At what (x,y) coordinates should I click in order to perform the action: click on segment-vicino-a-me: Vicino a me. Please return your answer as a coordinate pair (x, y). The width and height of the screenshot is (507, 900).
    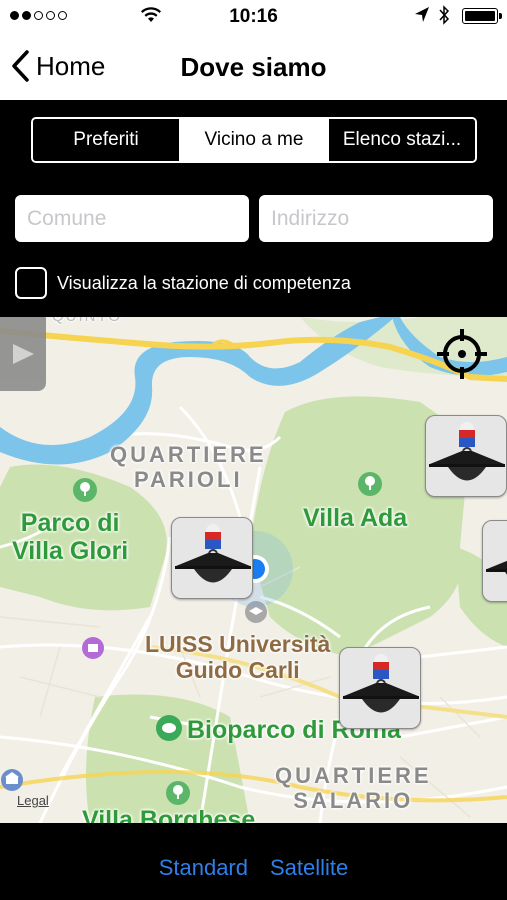
    Looking at the image, I should click on (253, 140).